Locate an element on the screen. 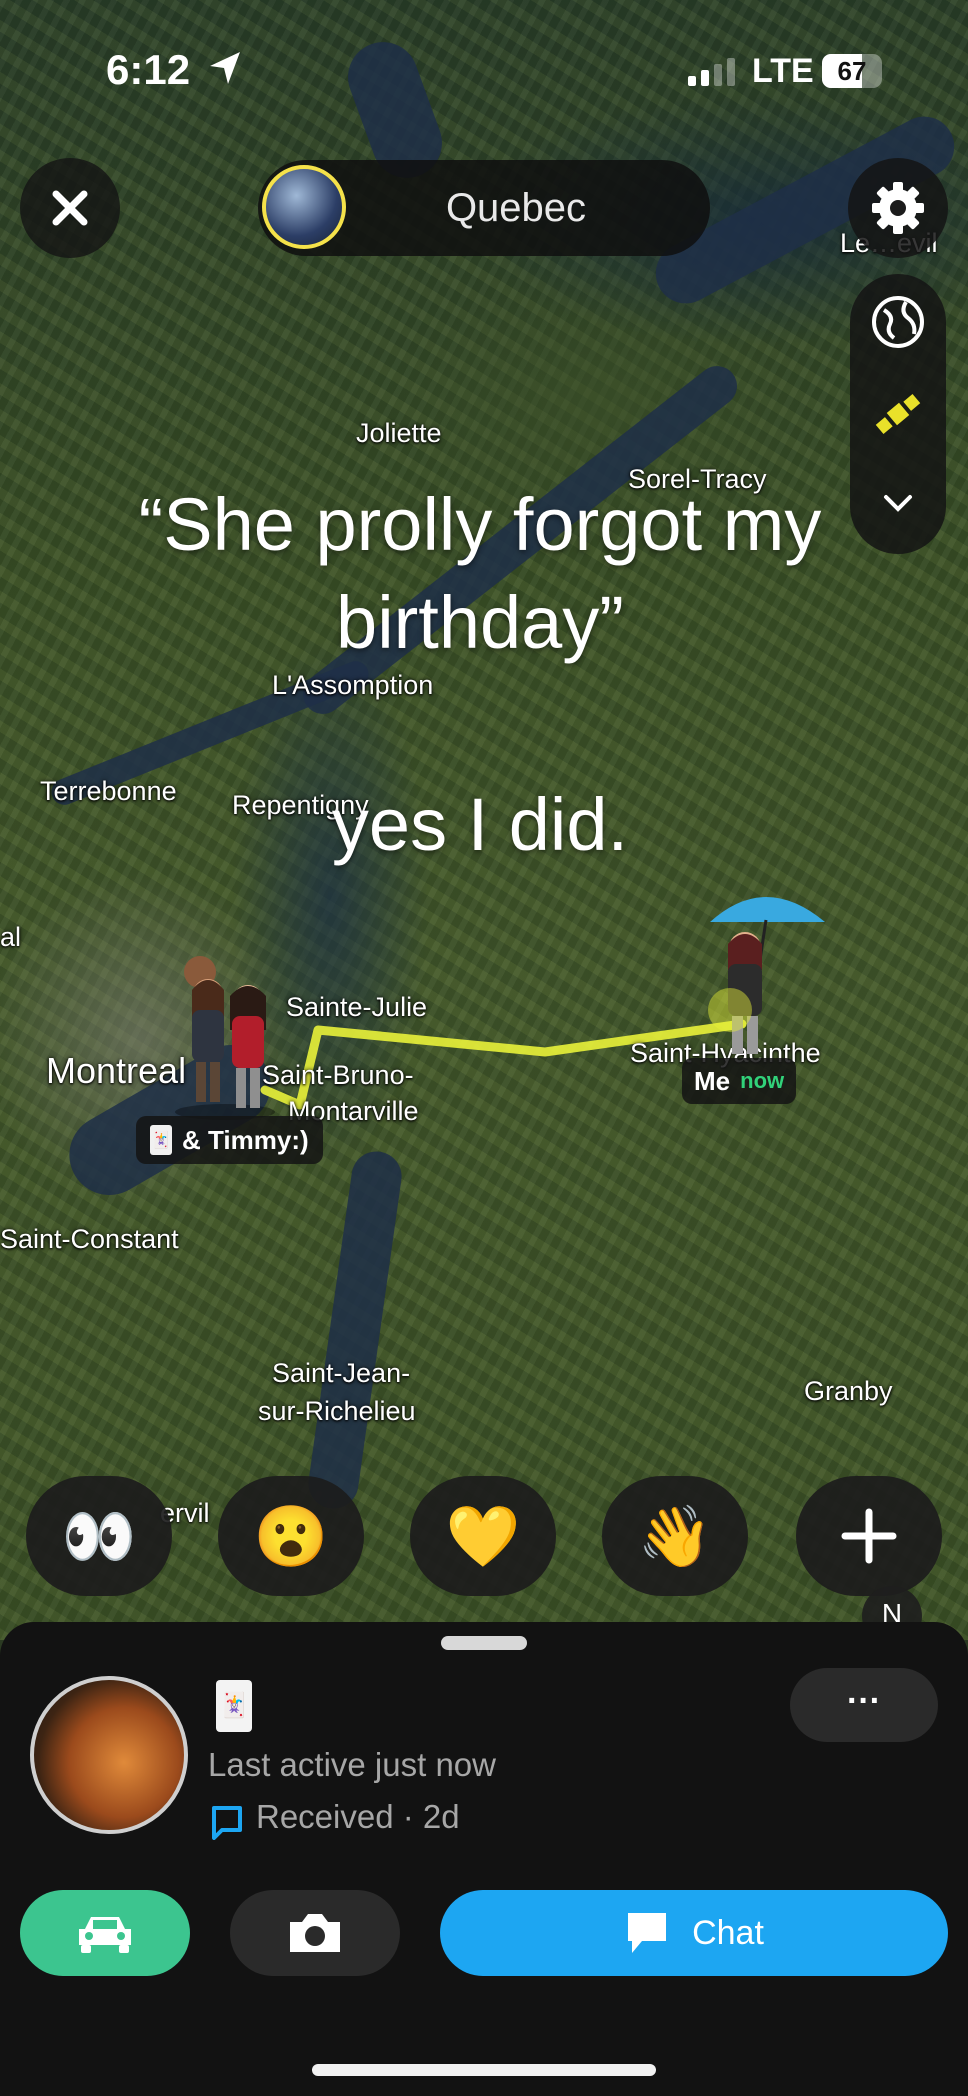 The image size is (968, 2096). network-type: LTE is located at coordinates (783, 71).